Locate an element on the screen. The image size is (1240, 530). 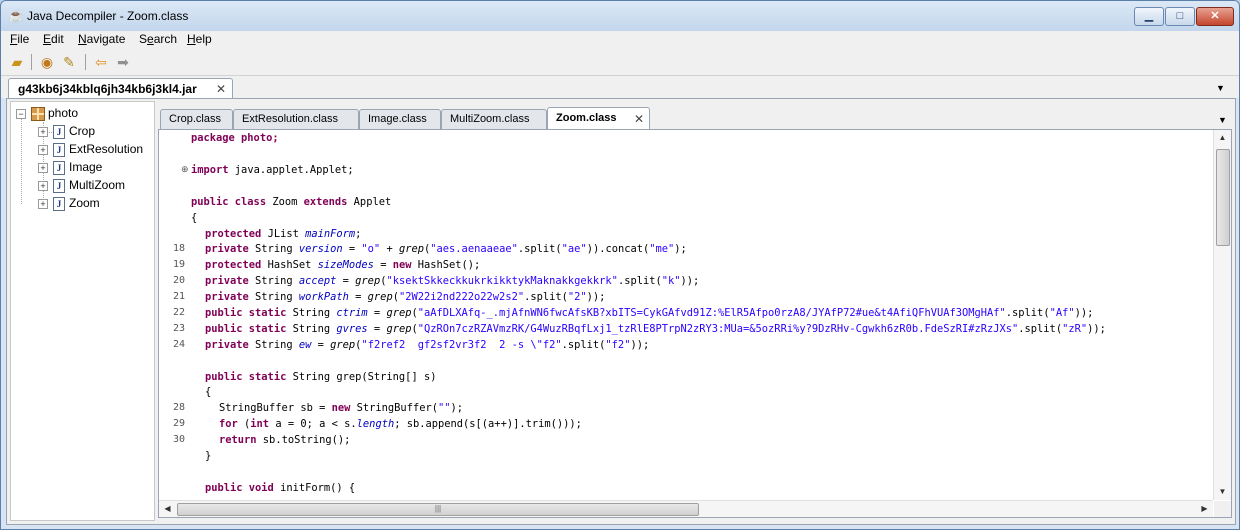
tree-item-crop: + J Crop is located at coordinates (81, 132).